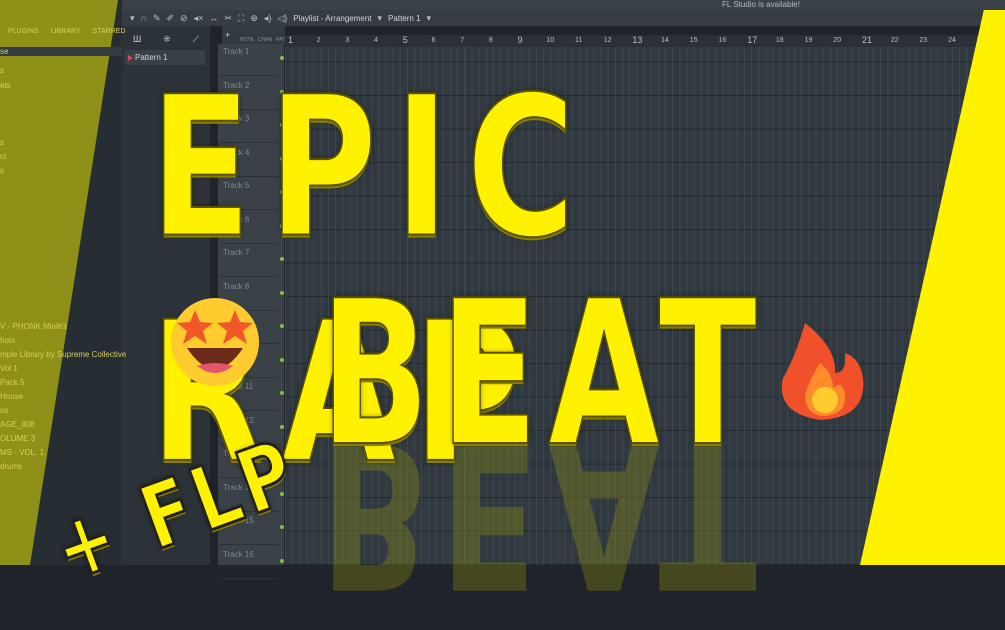 The height and width of the screenshot is (630, 1005). I want to click on ruler-bar-number: 10, so click(550, 40).